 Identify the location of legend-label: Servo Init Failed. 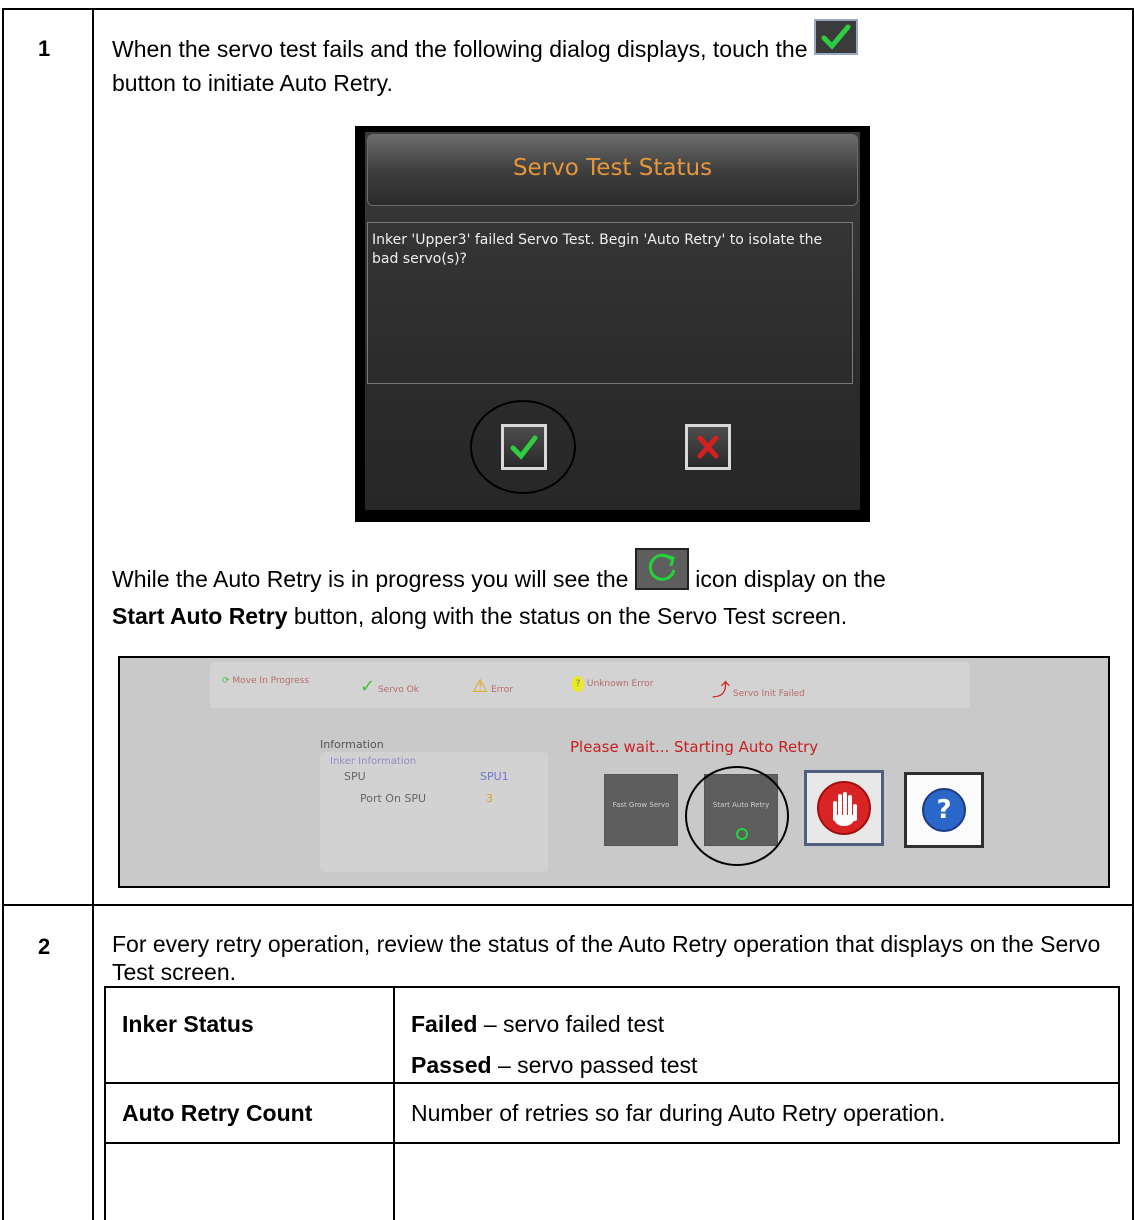
(768, 694).